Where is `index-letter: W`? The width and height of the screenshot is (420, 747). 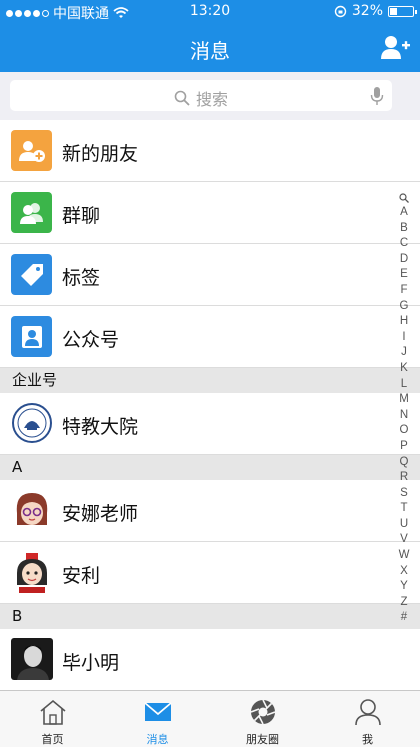
index-letter: W is located at coordinates (404, 556).